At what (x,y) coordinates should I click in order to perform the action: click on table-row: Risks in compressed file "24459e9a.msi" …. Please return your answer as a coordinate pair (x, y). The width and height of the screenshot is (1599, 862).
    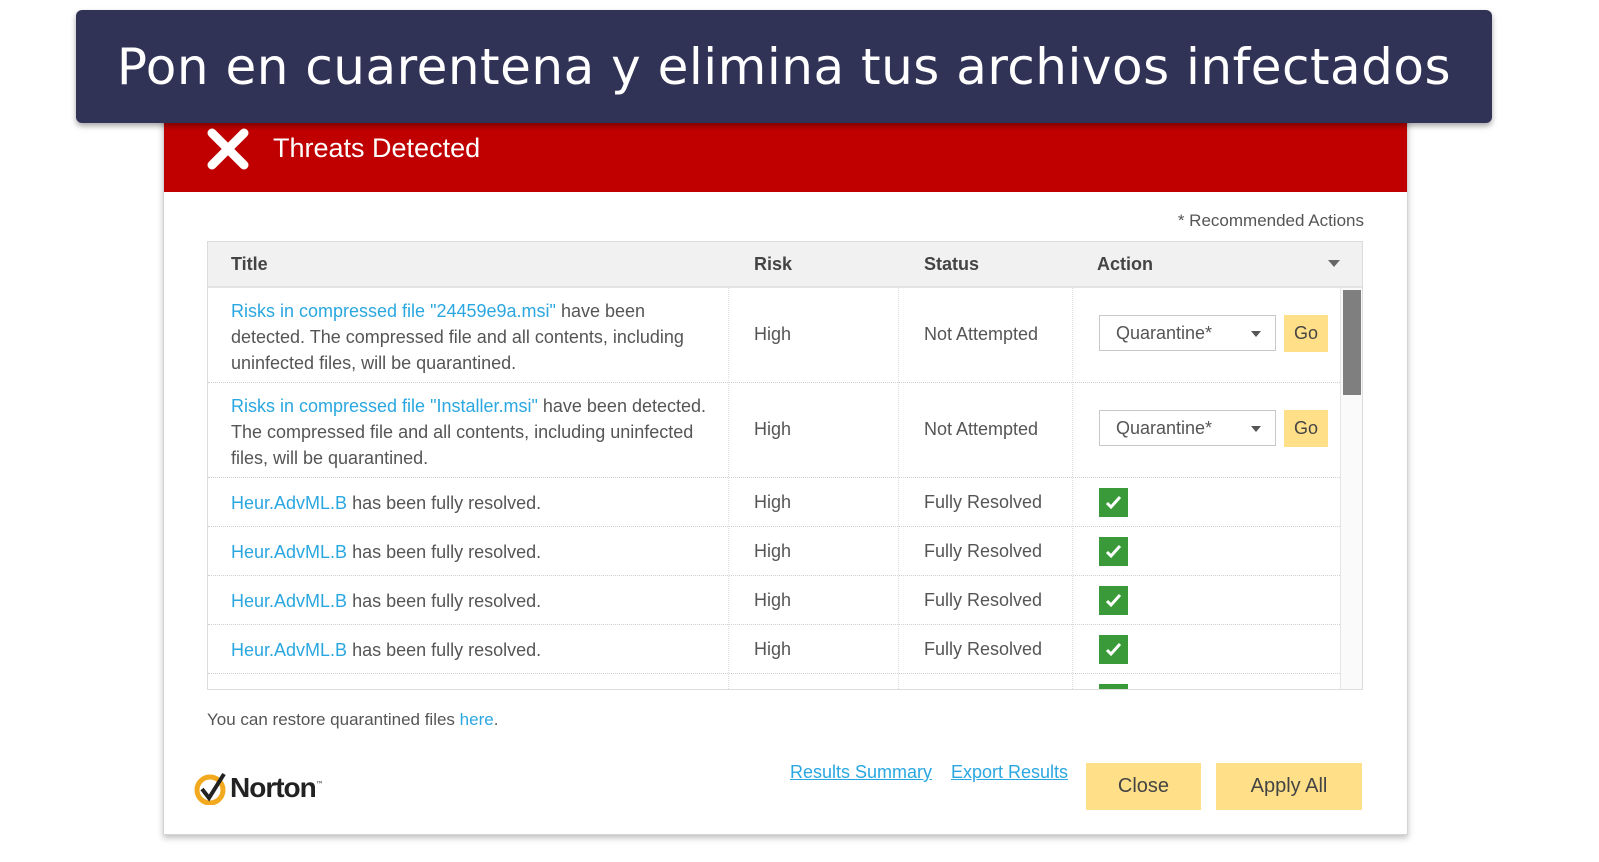
    Looking at the image, I should click on (774, 335).